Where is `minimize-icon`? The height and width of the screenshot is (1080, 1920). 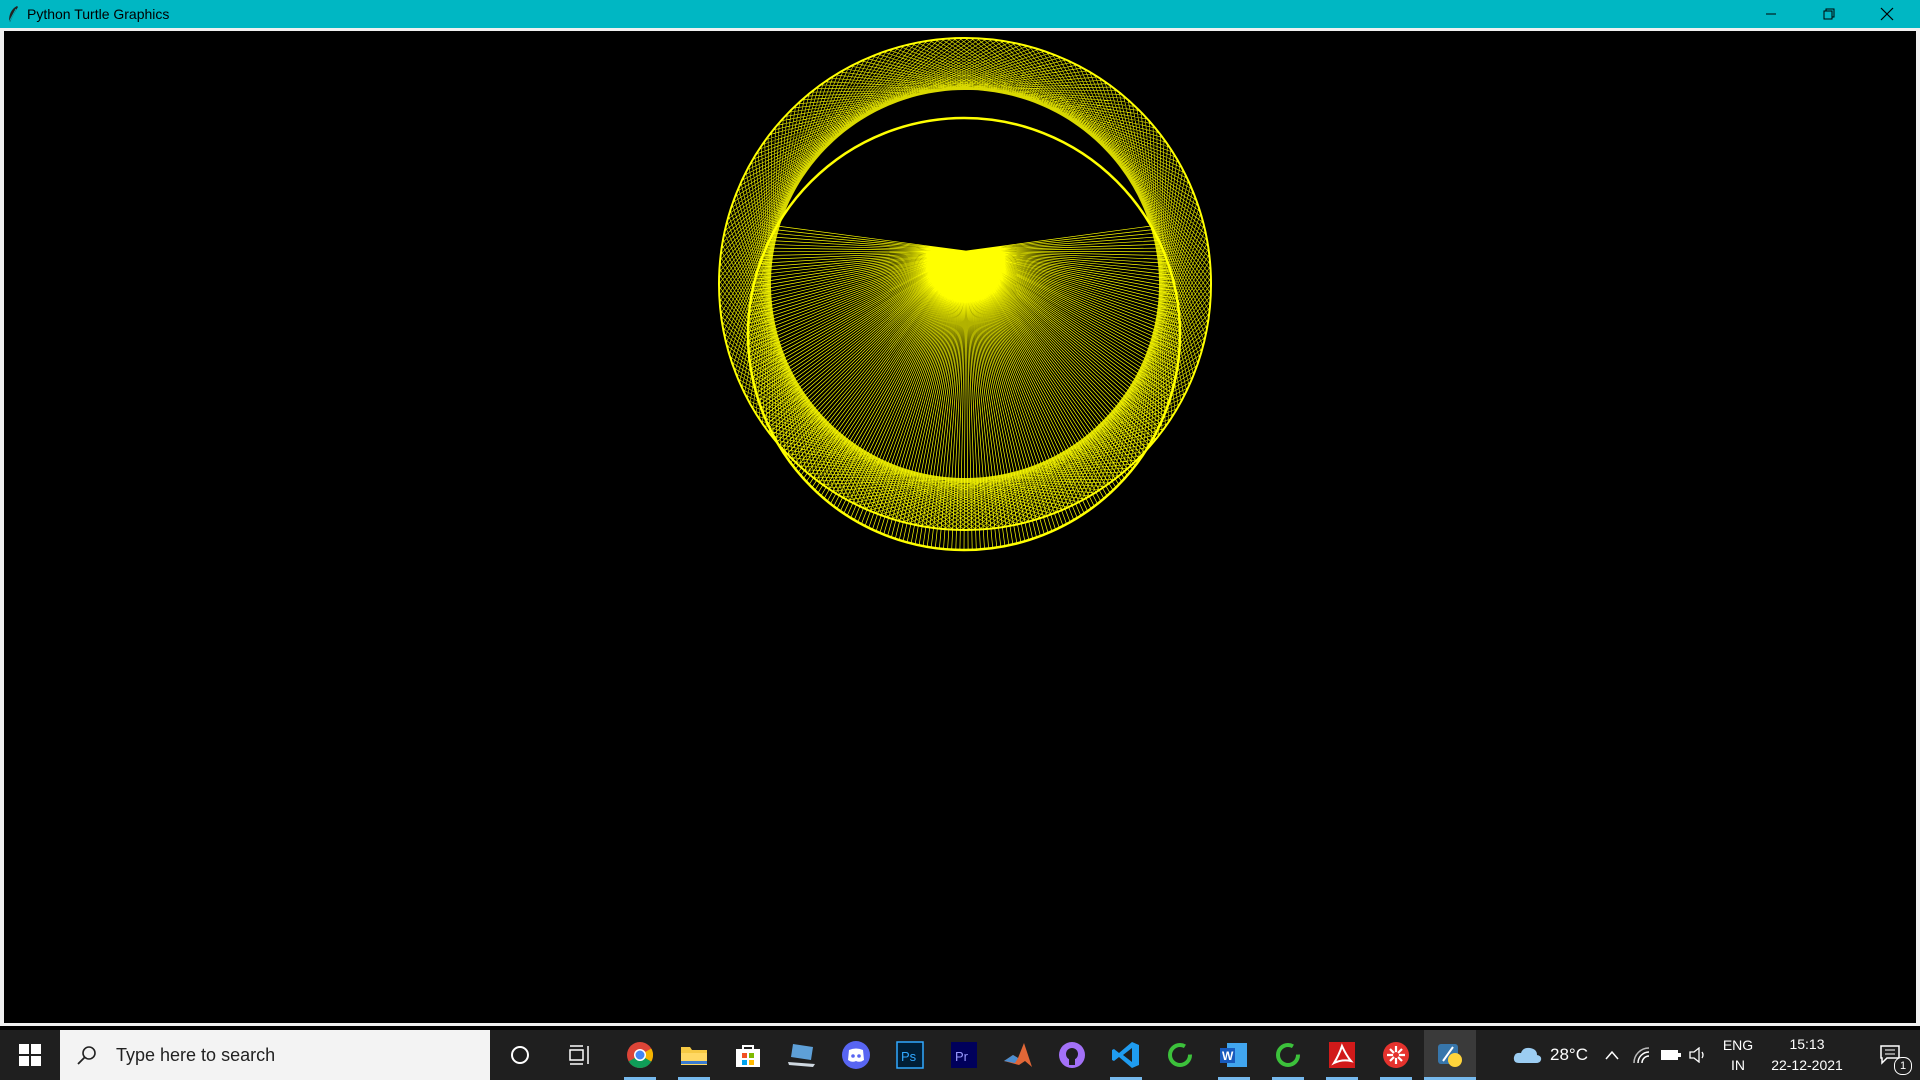
minimize-icon is located at coordinates (1771, 14).